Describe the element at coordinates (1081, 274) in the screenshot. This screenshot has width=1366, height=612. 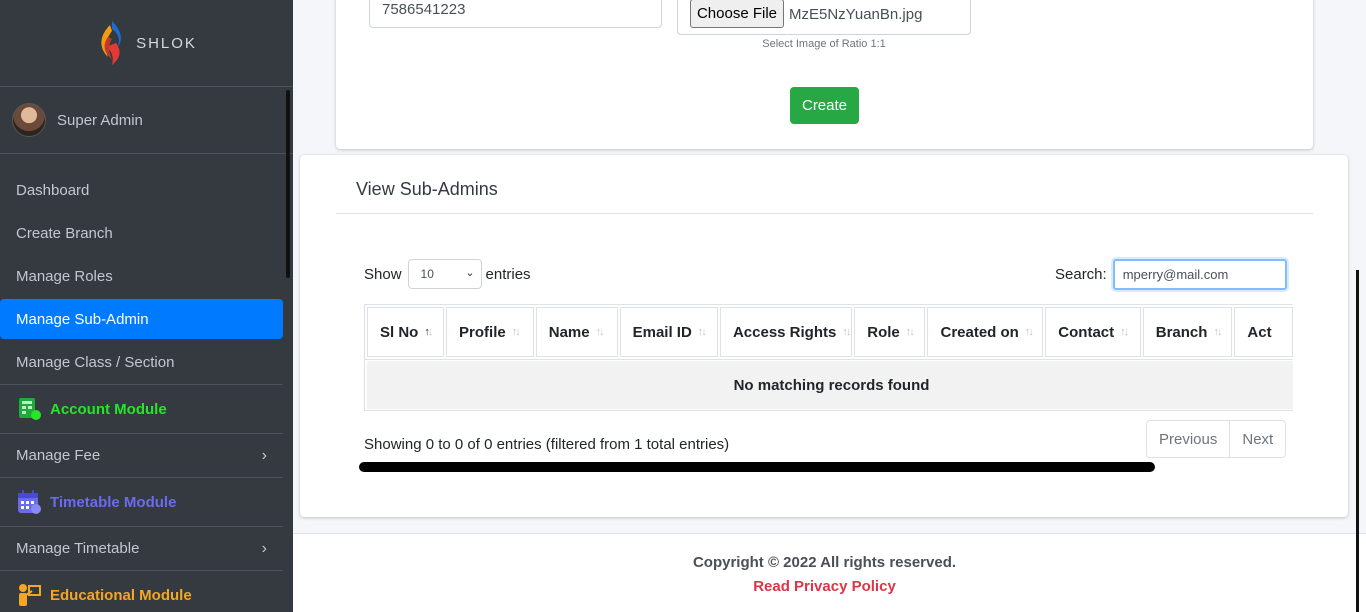
I see `search-label: Search:` at that location.